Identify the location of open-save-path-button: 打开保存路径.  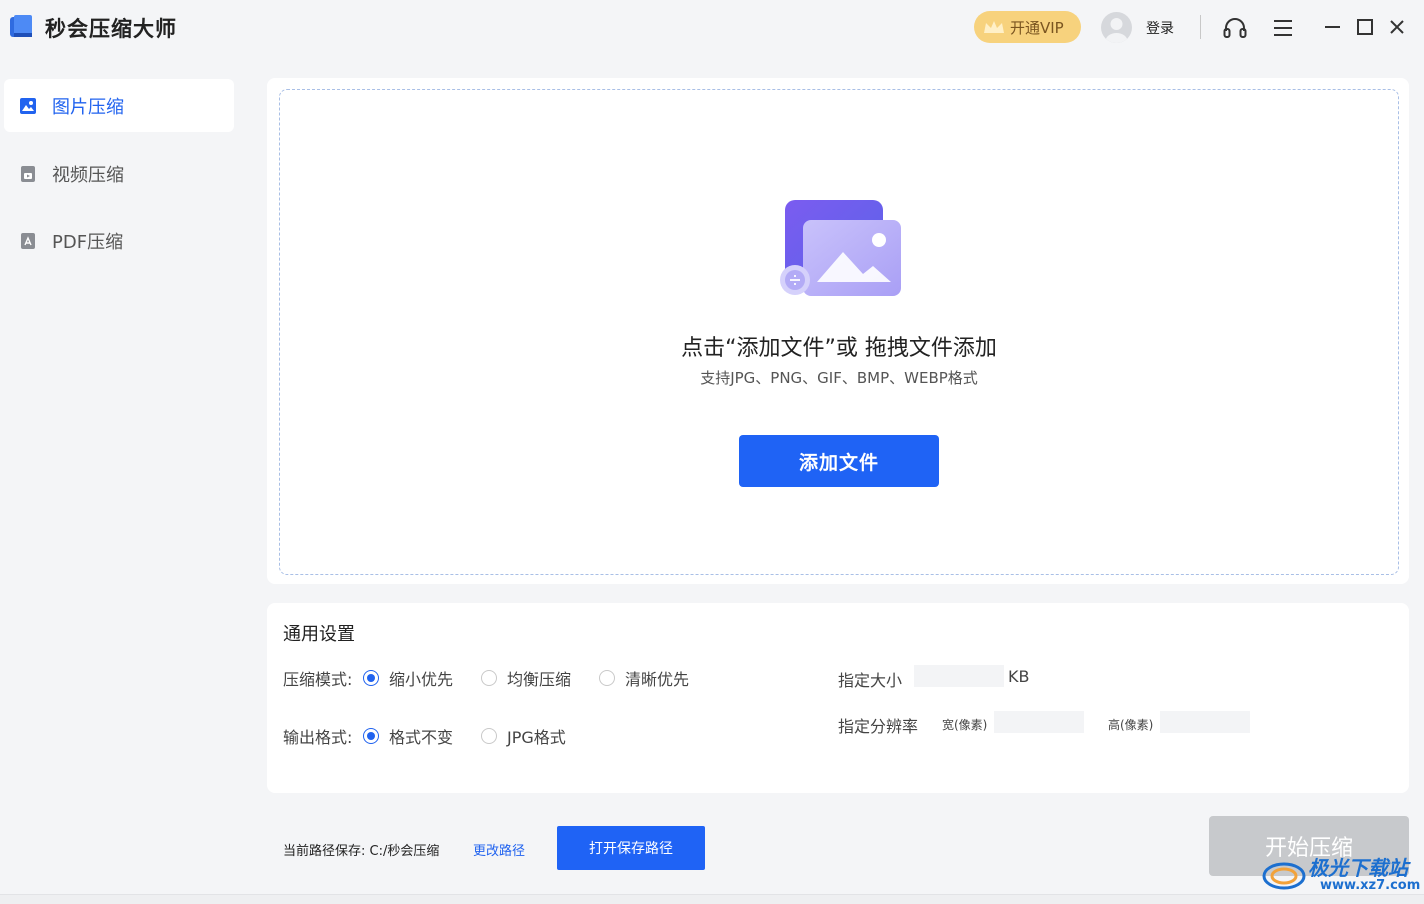
(631, 848).